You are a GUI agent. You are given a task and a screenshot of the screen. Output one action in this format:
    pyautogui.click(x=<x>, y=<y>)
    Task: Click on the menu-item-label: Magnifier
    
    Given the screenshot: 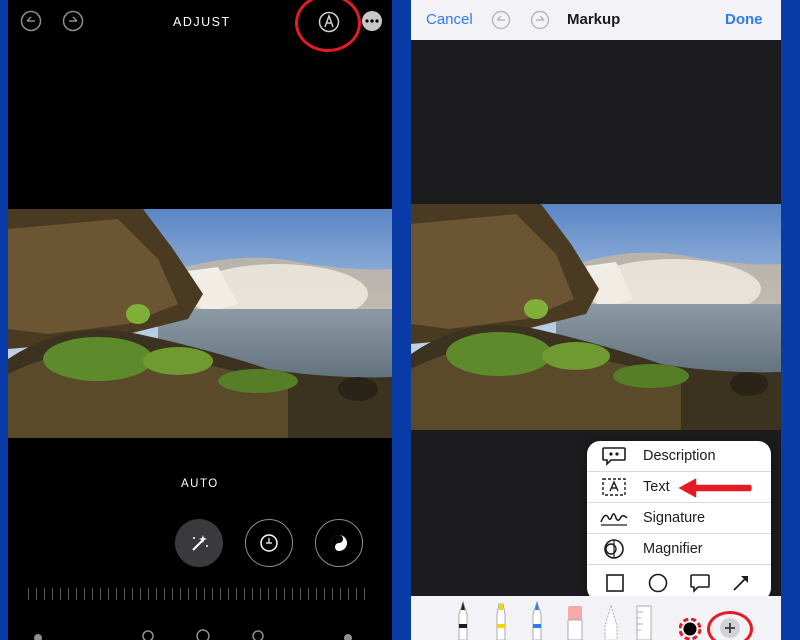 What is the action you would take?
    pyautogui.click(x=673, y=549)
    